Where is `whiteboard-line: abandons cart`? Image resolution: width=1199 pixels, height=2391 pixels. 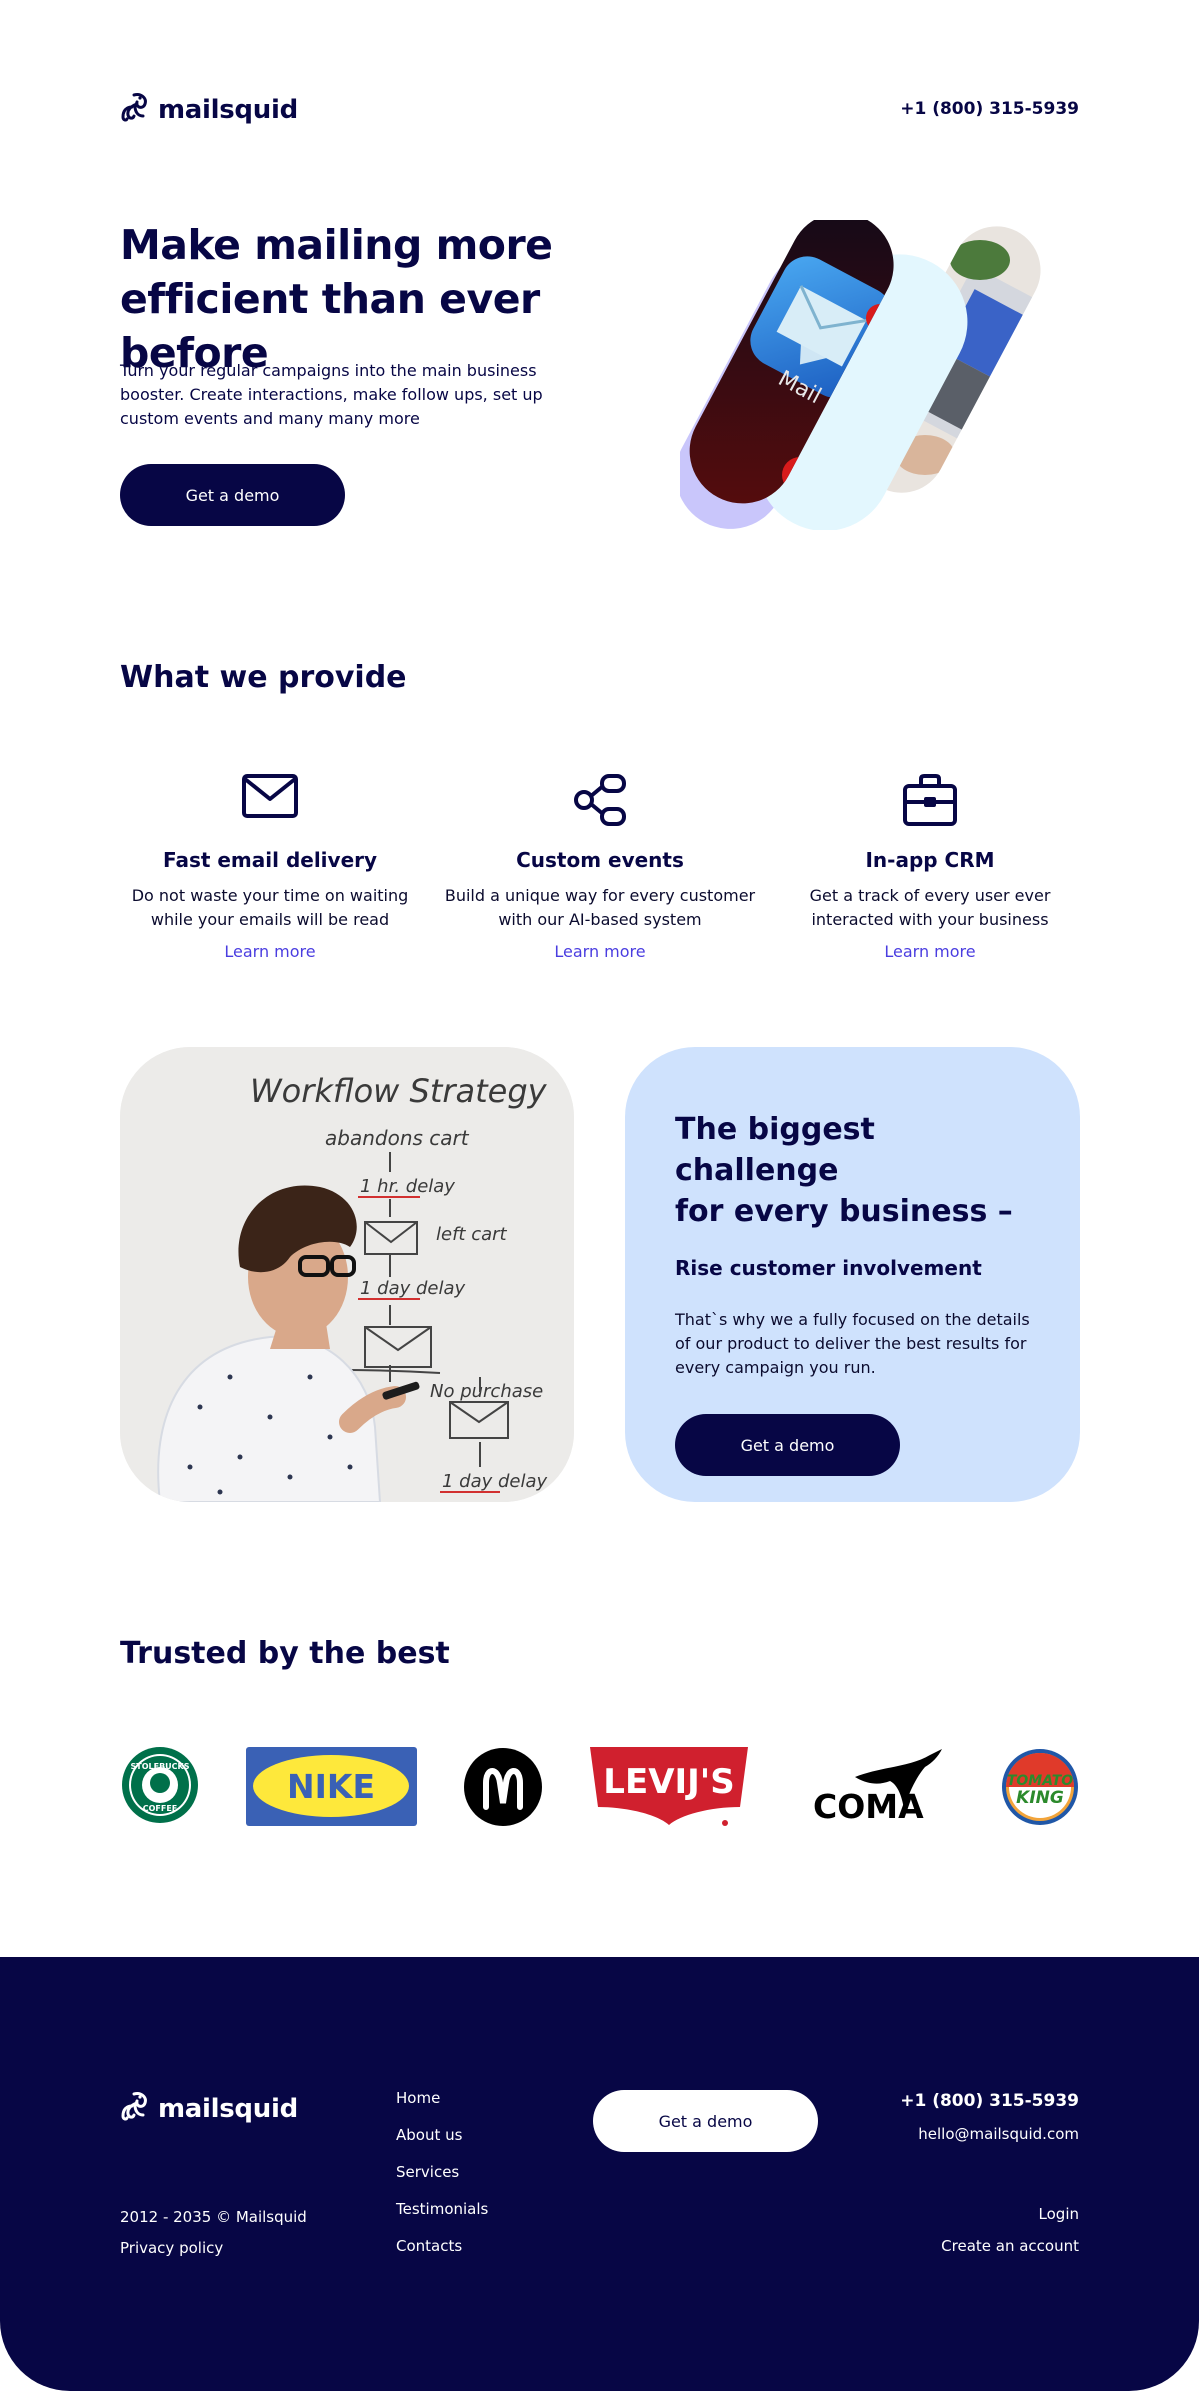 whiteboard-line: abandons cart is located at coordinates (397, 1138).